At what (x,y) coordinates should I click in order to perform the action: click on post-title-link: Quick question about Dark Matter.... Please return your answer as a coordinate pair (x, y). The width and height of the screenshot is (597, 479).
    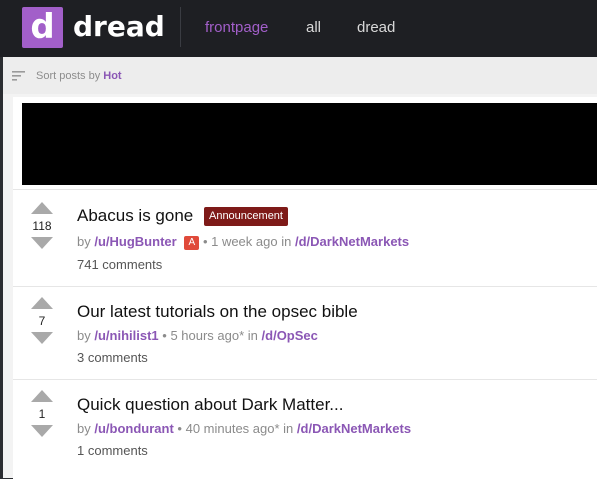
    Looking at the image, I should click on (210, 405).